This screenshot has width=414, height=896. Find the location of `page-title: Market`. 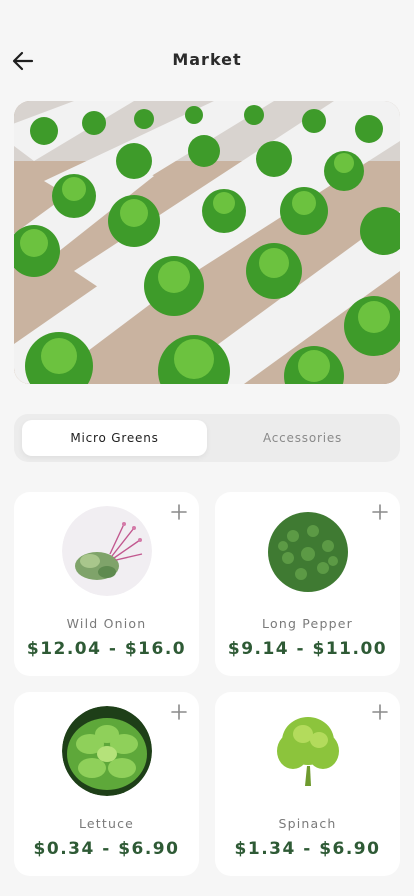

page-title: Market is located at coordinates (207, 59).